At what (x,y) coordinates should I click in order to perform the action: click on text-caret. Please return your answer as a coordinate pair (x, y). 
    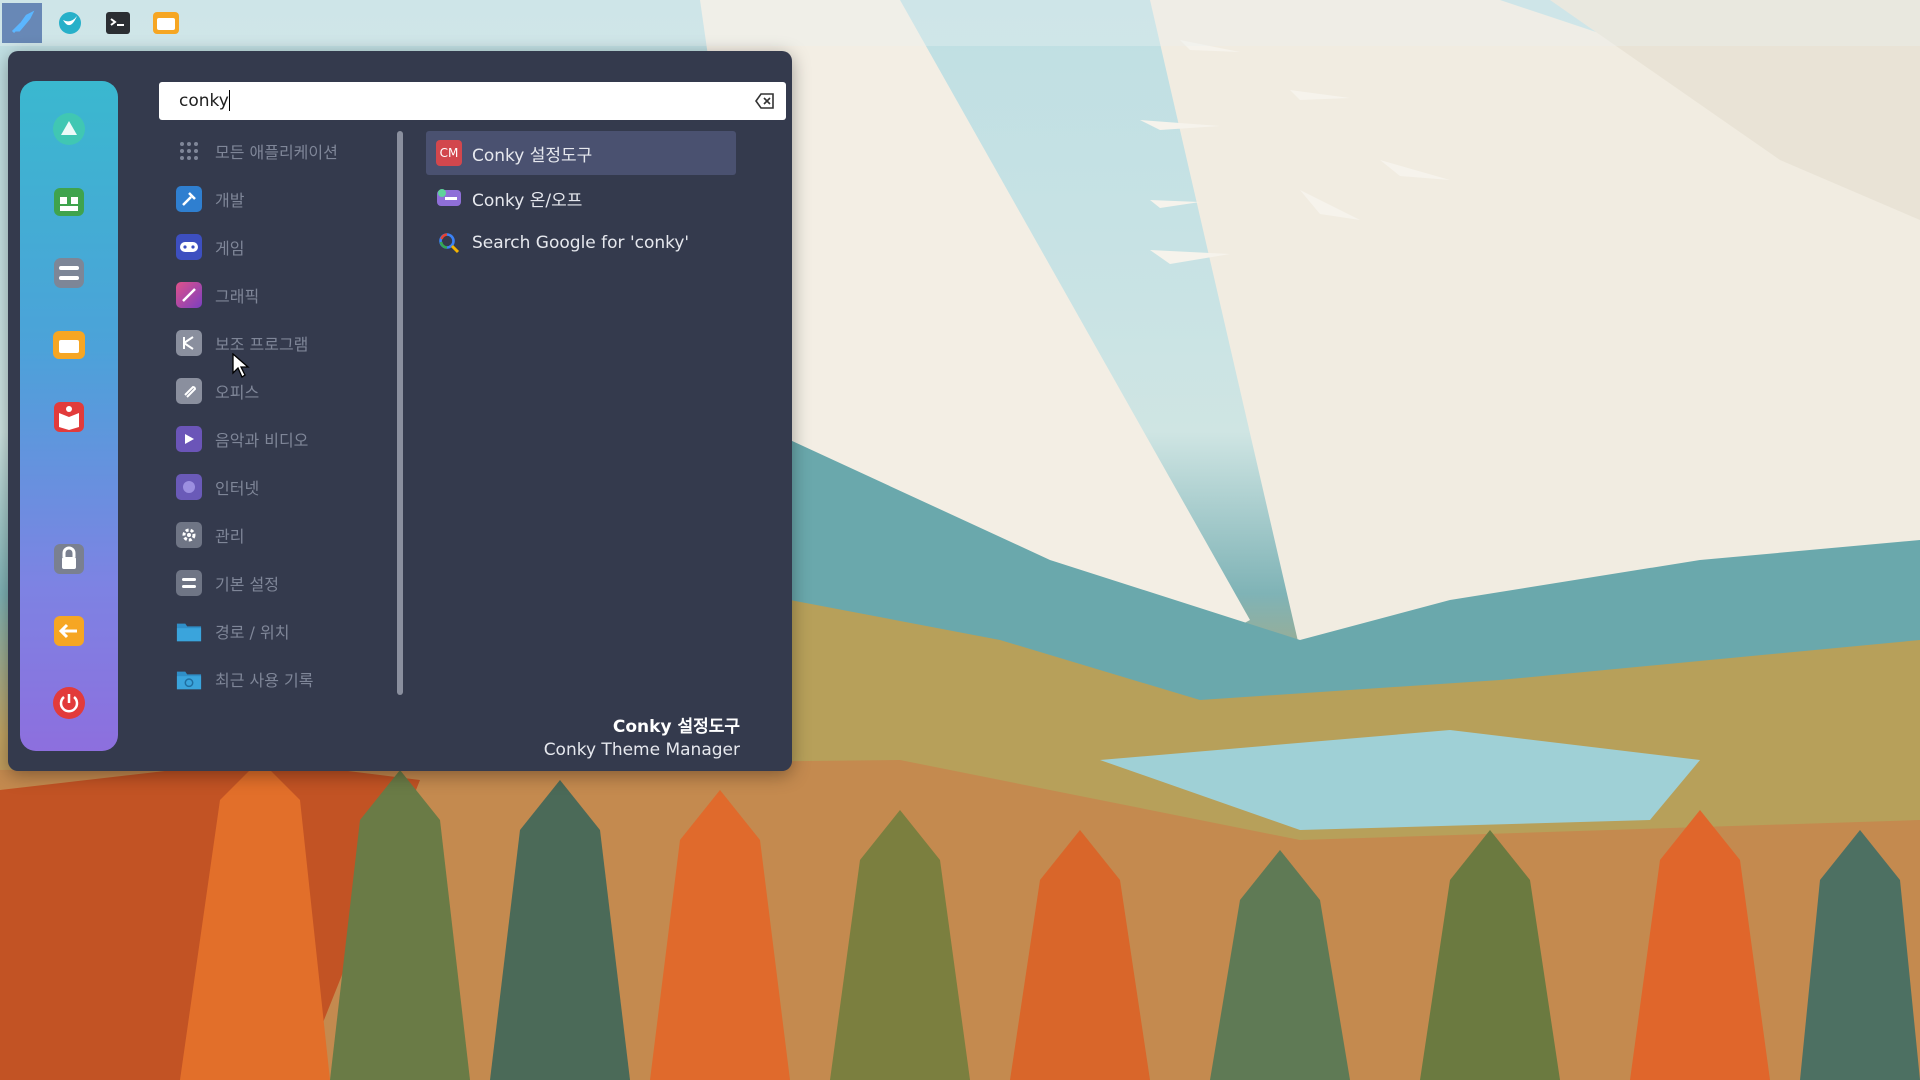
    Looking at the image, I should click on (229, 100).